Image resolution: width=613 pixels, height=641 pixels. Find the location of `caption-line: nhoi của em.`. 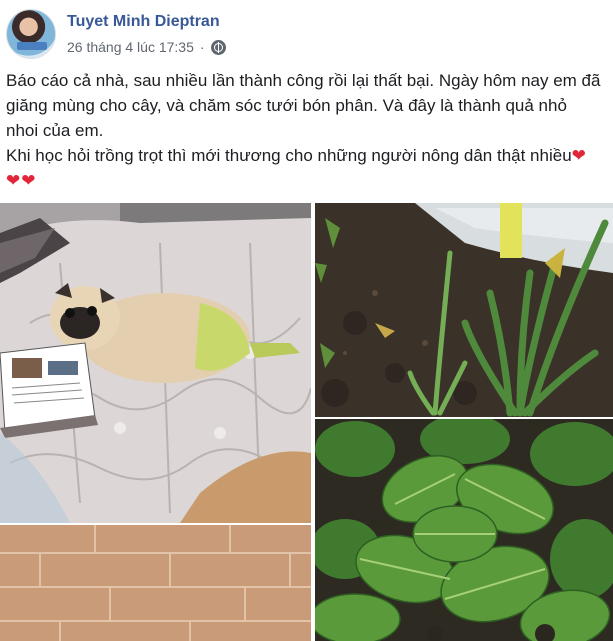

caption-line: nhoi của em. is located at coordinates (55, 130).